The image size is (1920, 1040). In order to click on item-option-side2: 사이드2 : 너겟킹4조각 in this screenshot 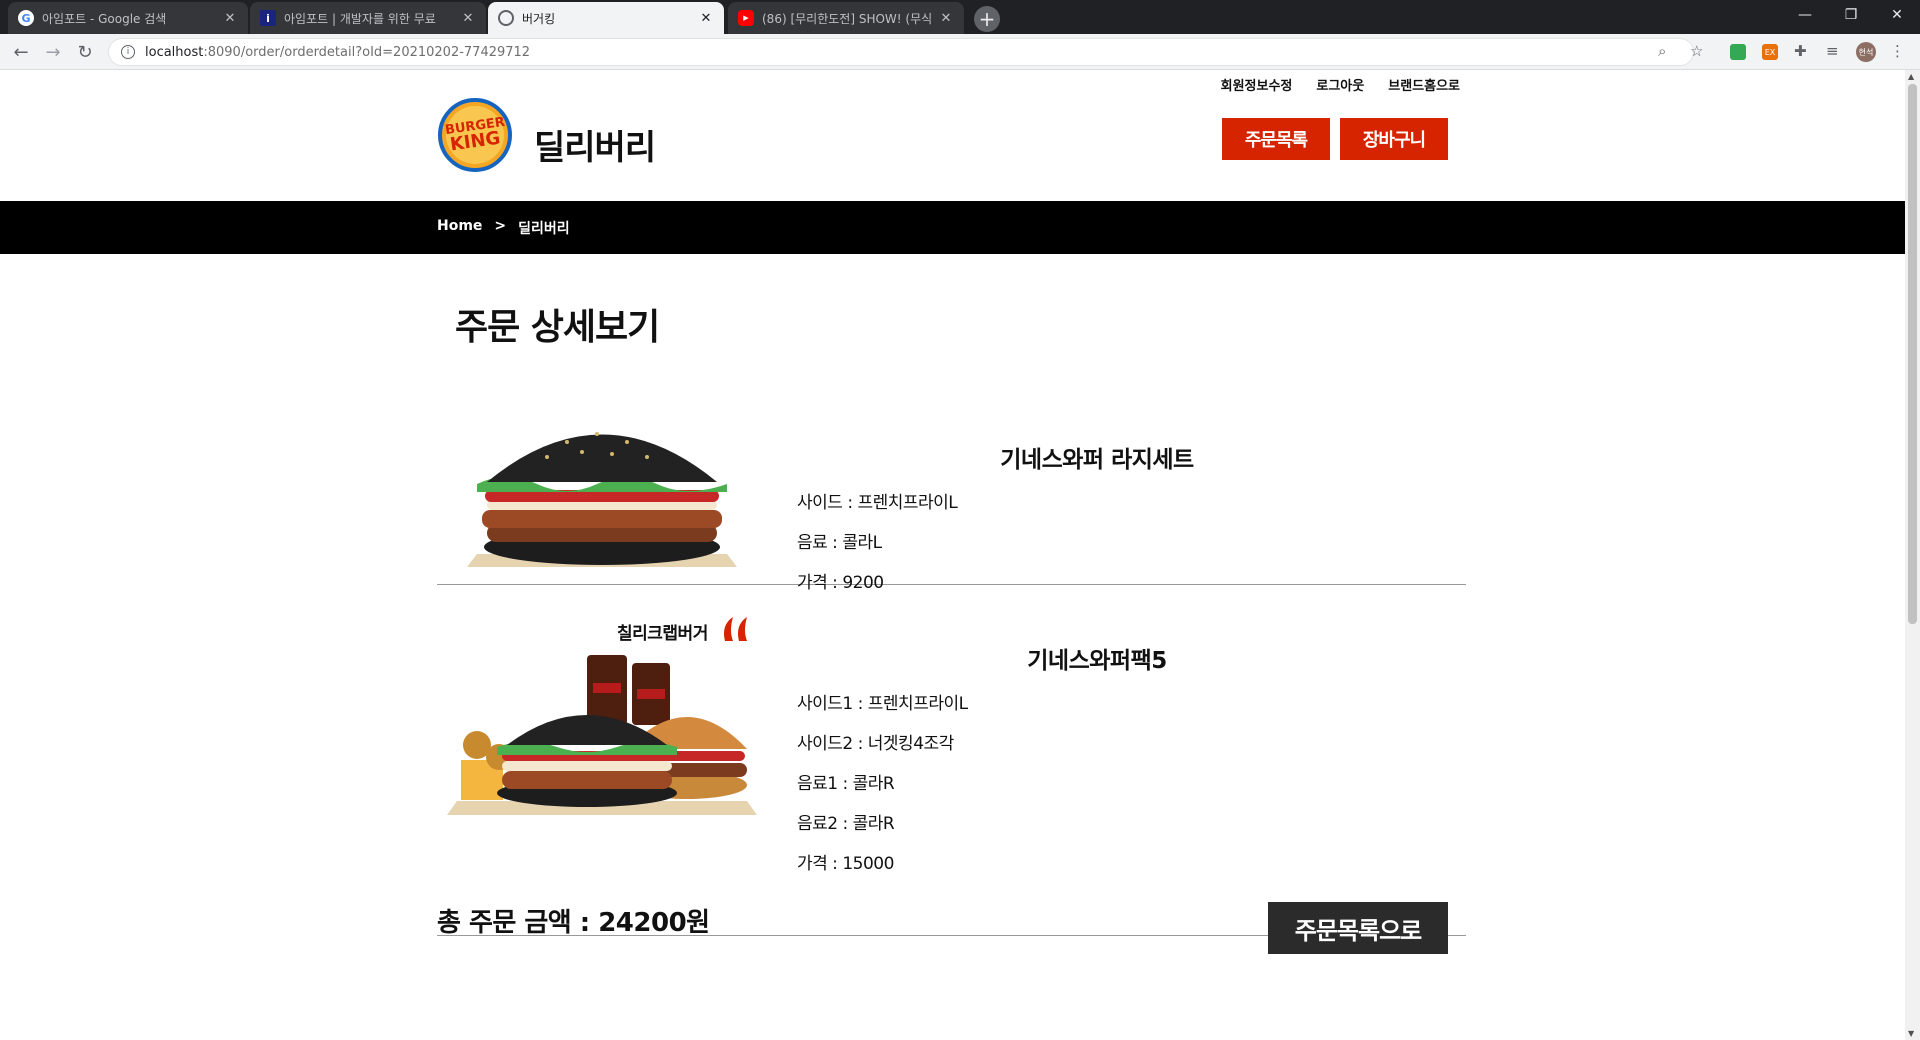, I will do `click(875, 744)`.